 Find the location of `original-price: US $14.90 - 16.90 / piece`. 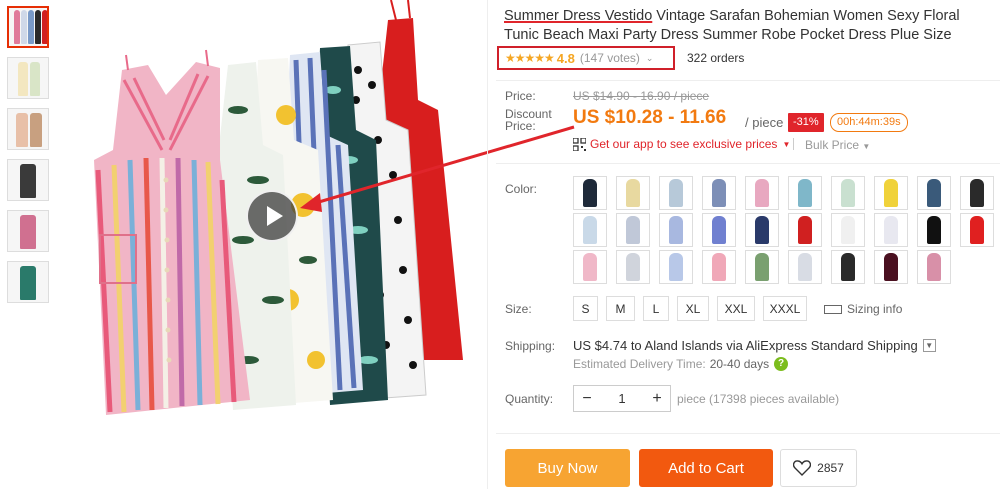

original-price: US $14.90 - 16.90 / piece is located at coordinates (641, 96).